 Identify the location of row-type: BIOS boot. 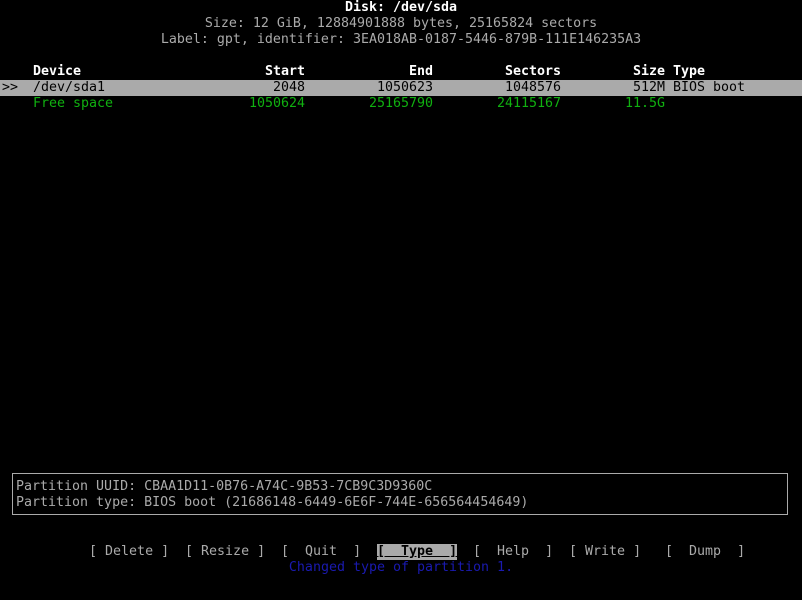
(709, 87).